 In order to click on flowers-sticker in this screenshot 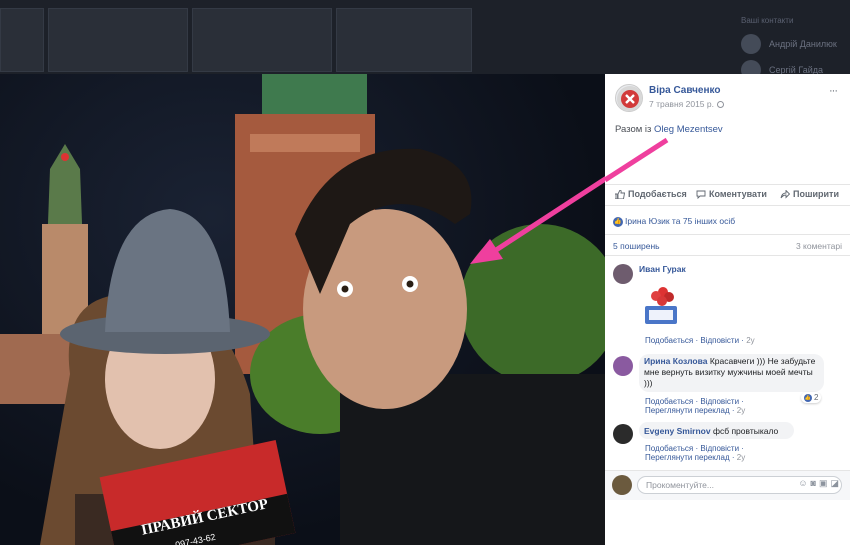, I will do `click(661, 305)`.